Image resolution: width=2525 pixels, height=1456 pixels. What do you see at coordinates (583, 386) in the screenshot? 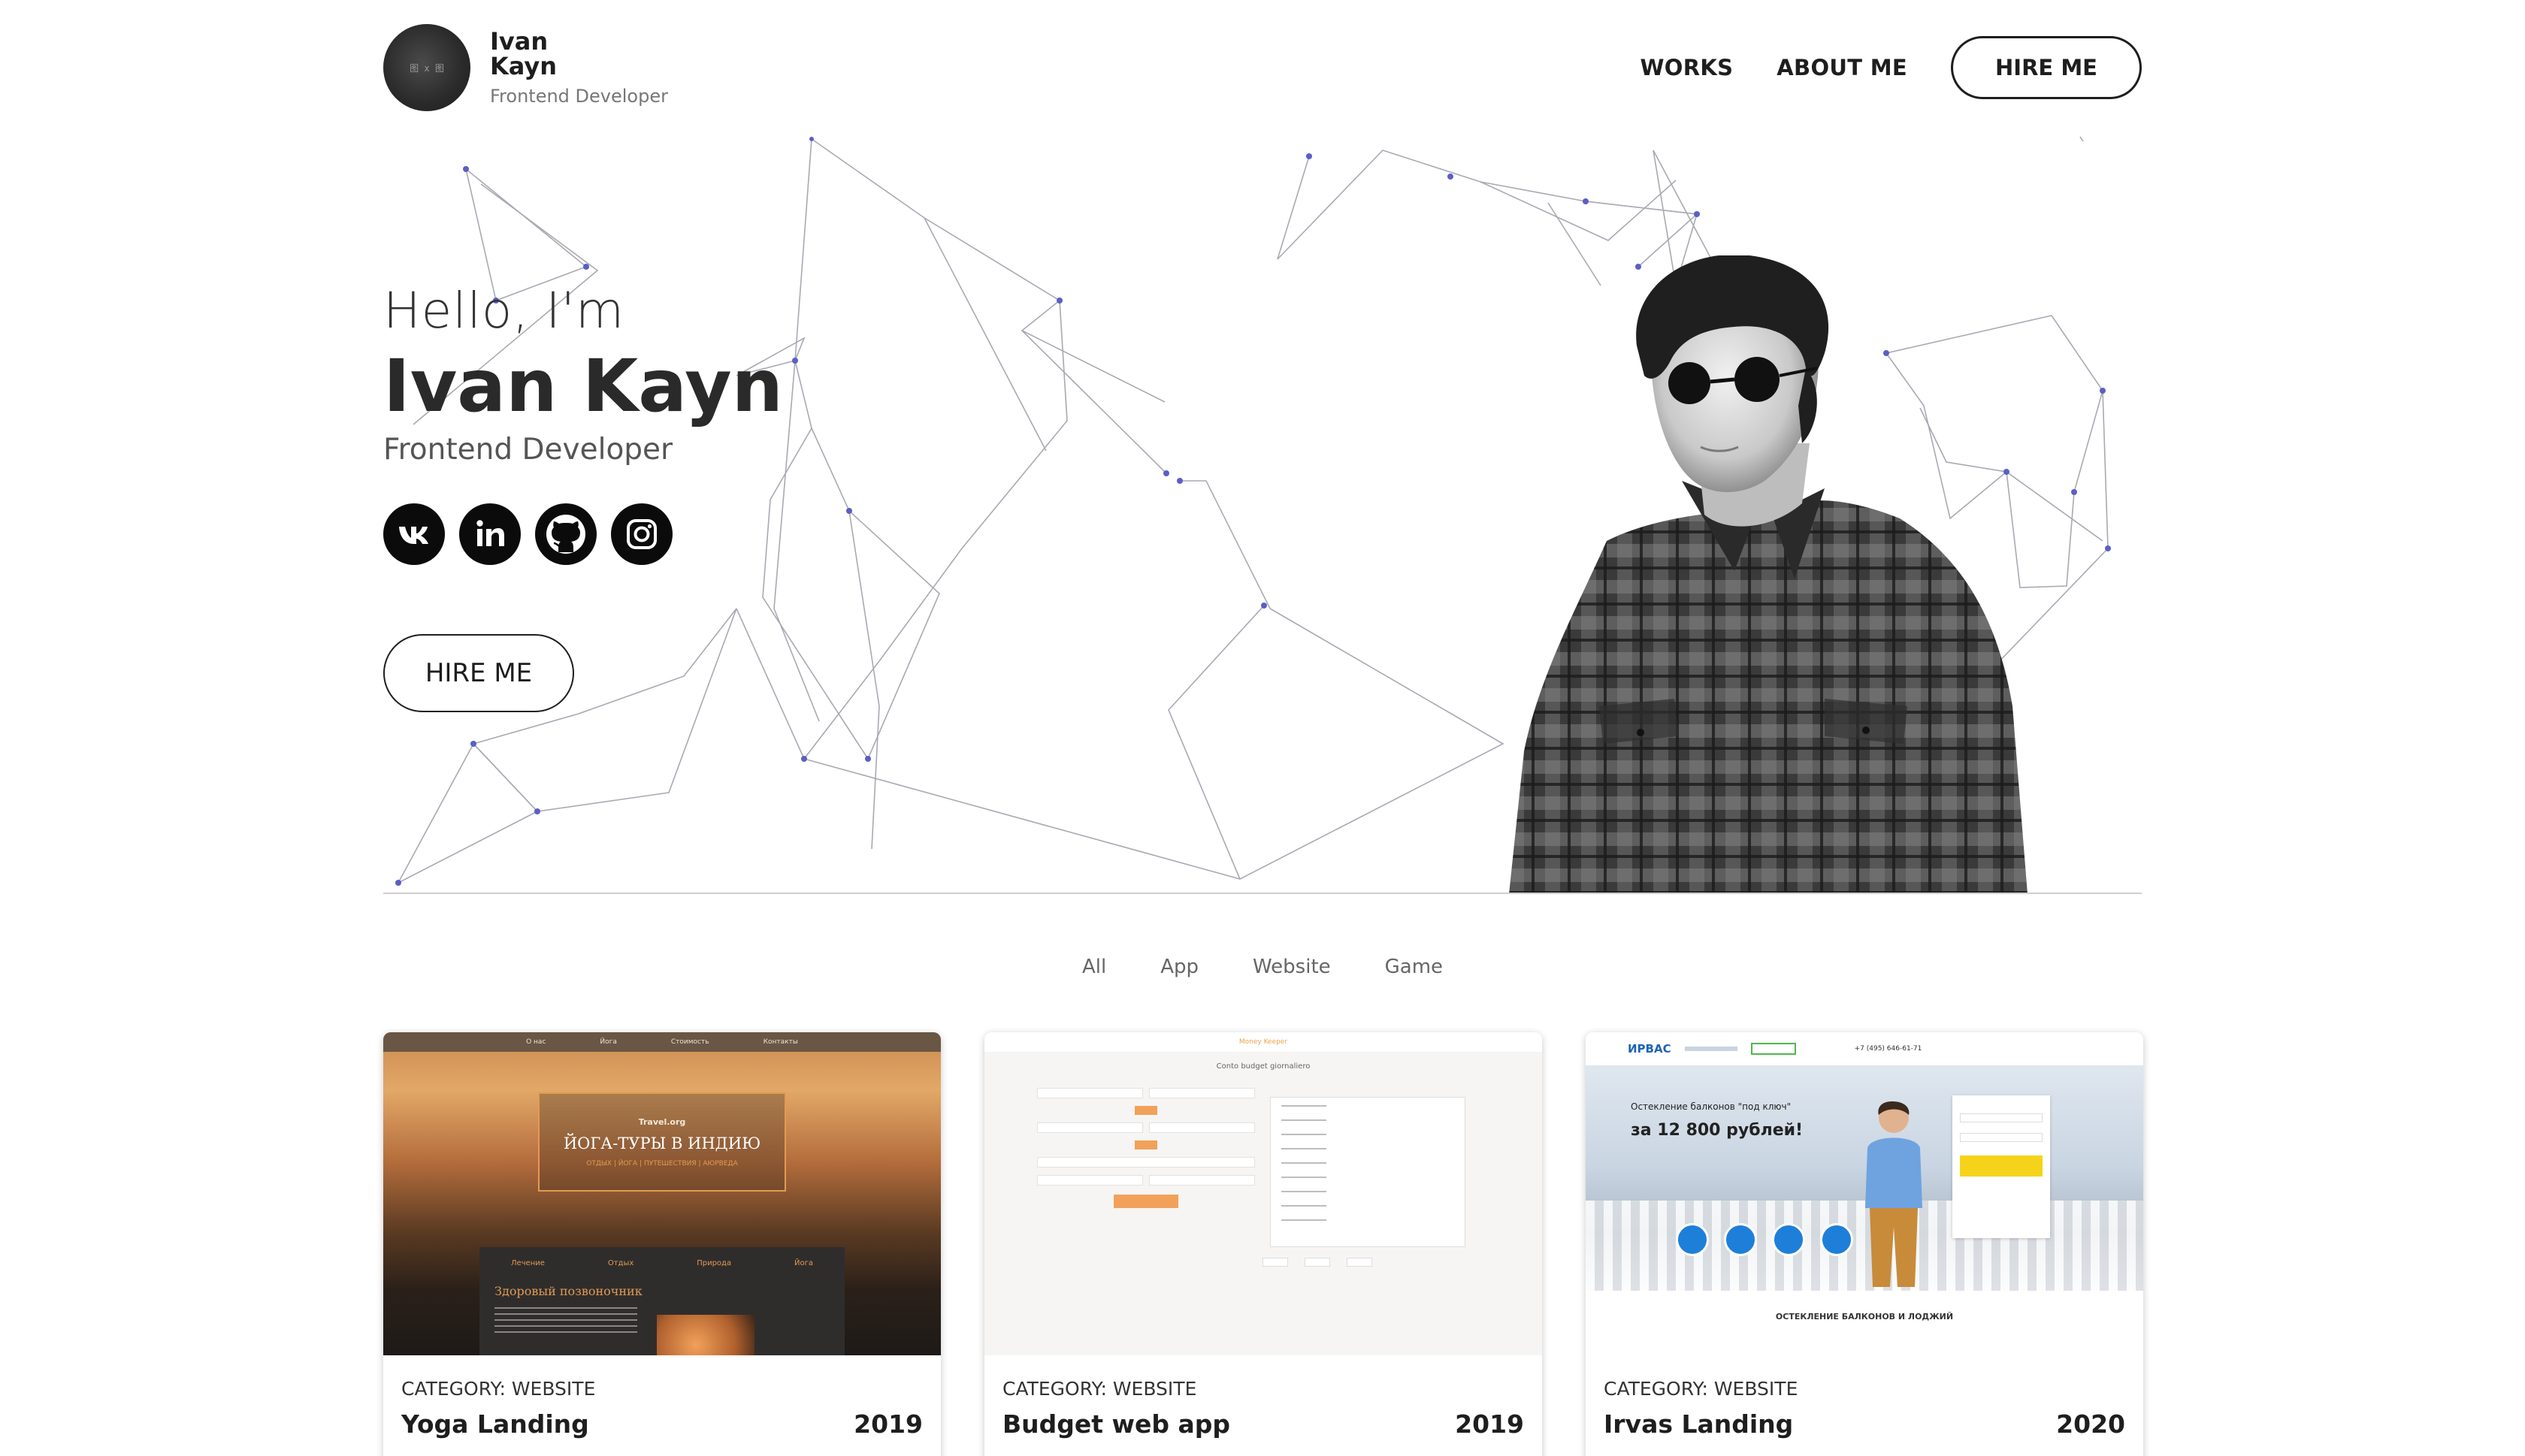
I see `hero-name: Ivan Kayn` at bounding box center [583, 386].